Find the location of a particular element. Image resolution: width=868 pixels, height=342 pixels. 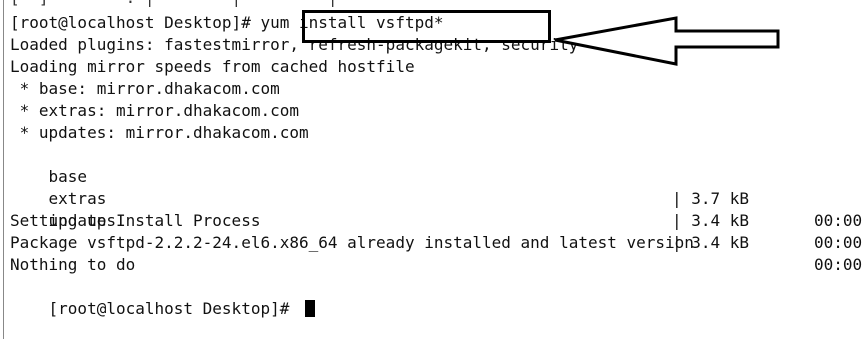

annotation-arrow-icon is located at coordinates (667, 41).